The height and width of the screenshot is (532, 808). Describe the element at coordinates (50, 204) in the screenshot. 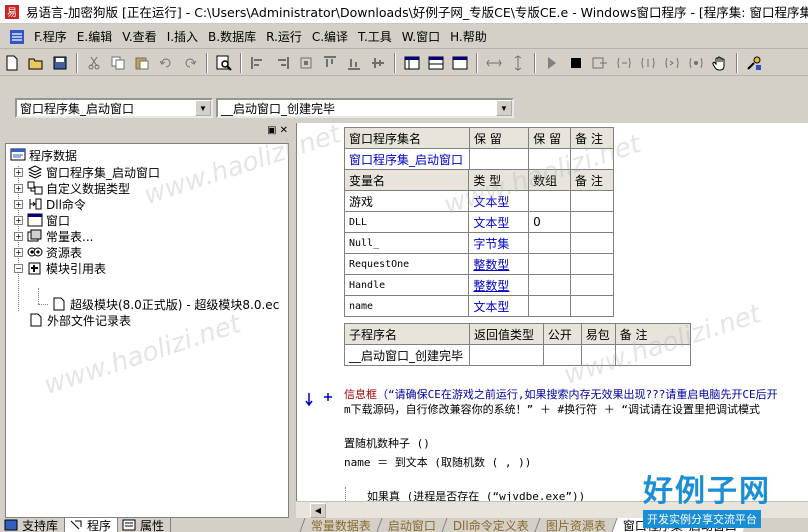

I see `tree-item: + Dll命令` at that location.